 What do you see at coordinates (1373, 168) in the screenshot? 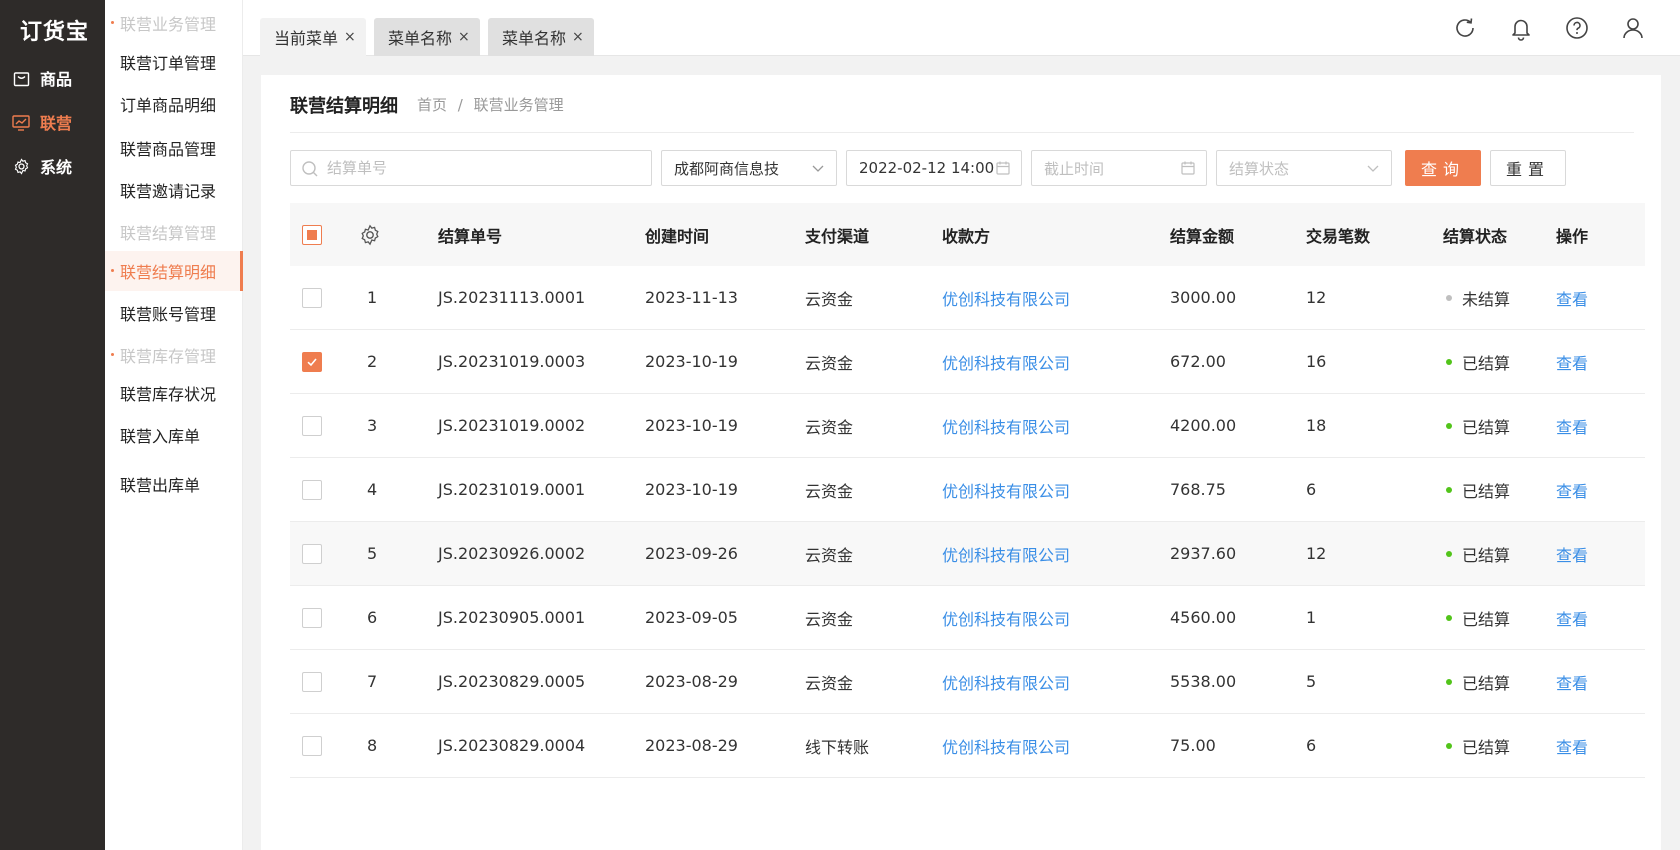
I see `chevron-down-icon` at bounding box center [1373, 168].